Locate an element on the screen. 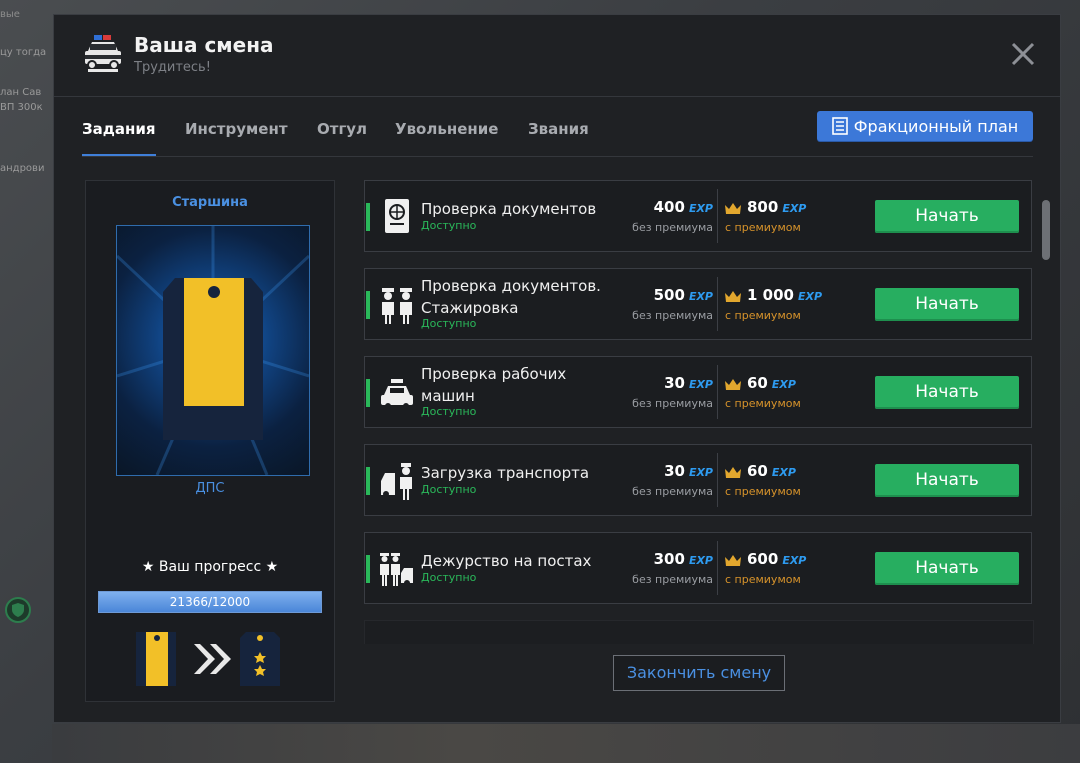  progress-text: 21366/12000 is located at coordinates (210, 602).